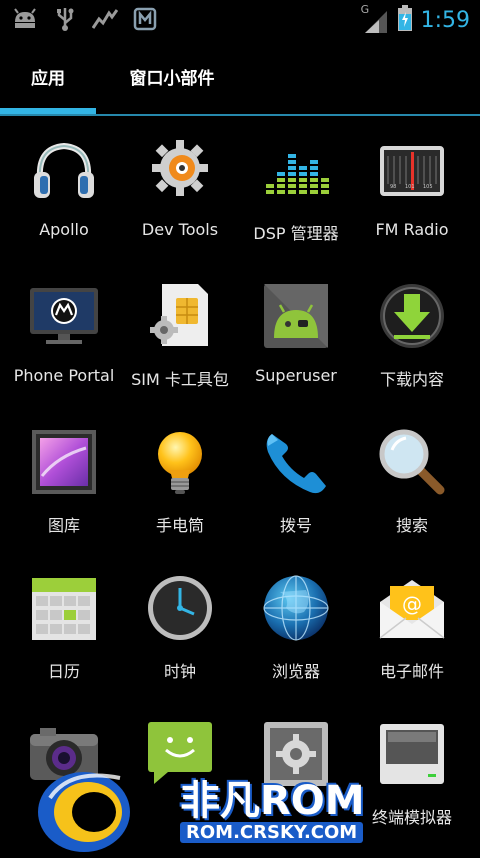  I want to click on system-icons: G 1:59, so click(415, 19).